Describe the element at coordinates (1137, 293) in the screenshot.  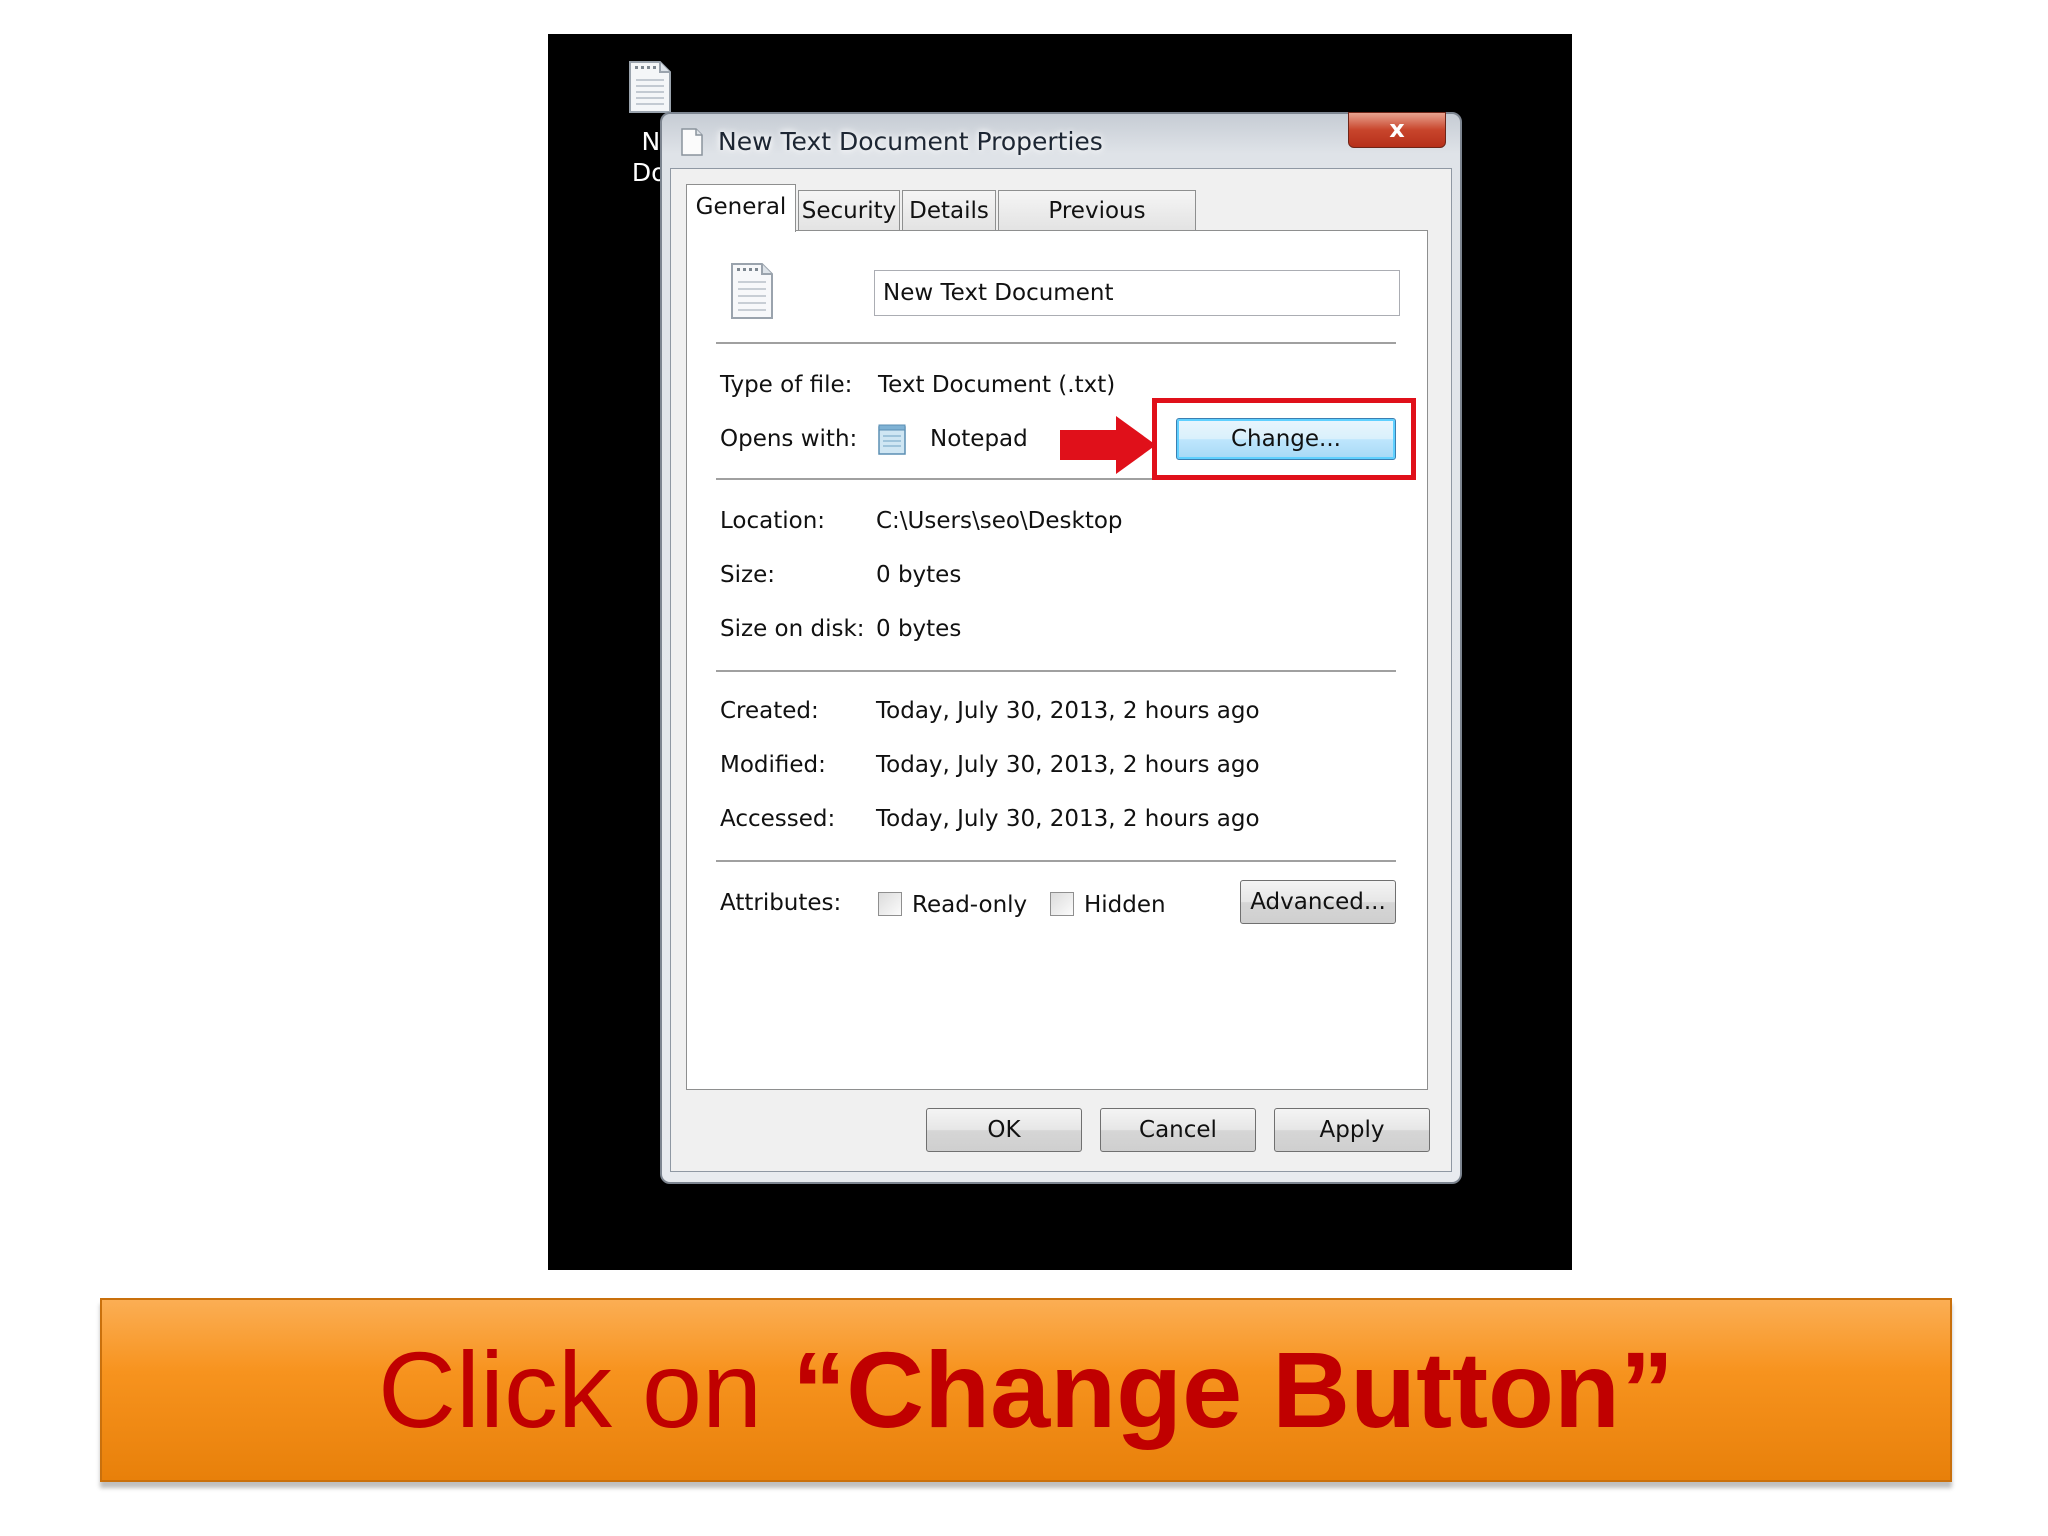
I see `file-name-input` at that location.